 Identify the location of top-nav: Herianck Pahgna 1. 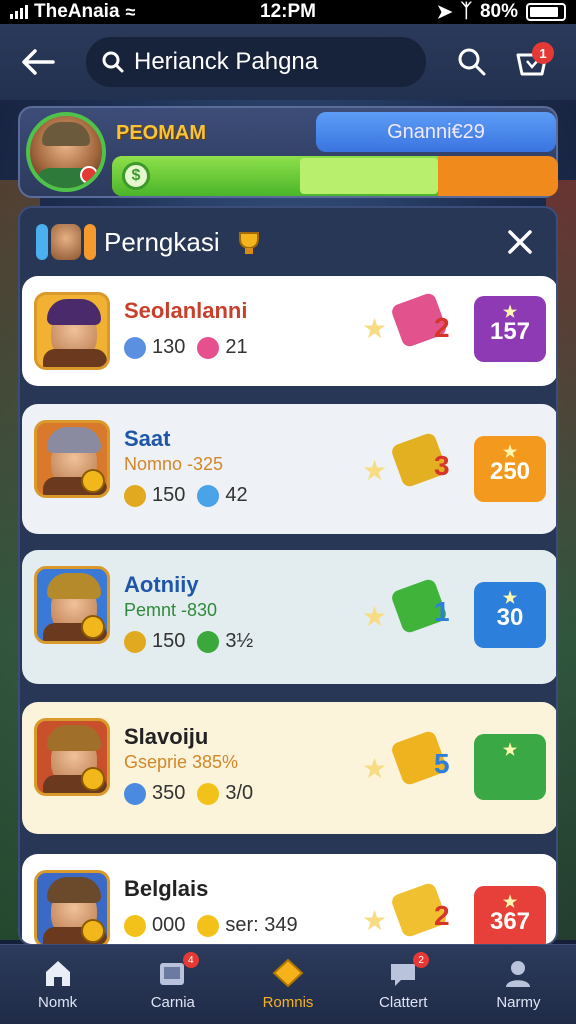
(288, 62).